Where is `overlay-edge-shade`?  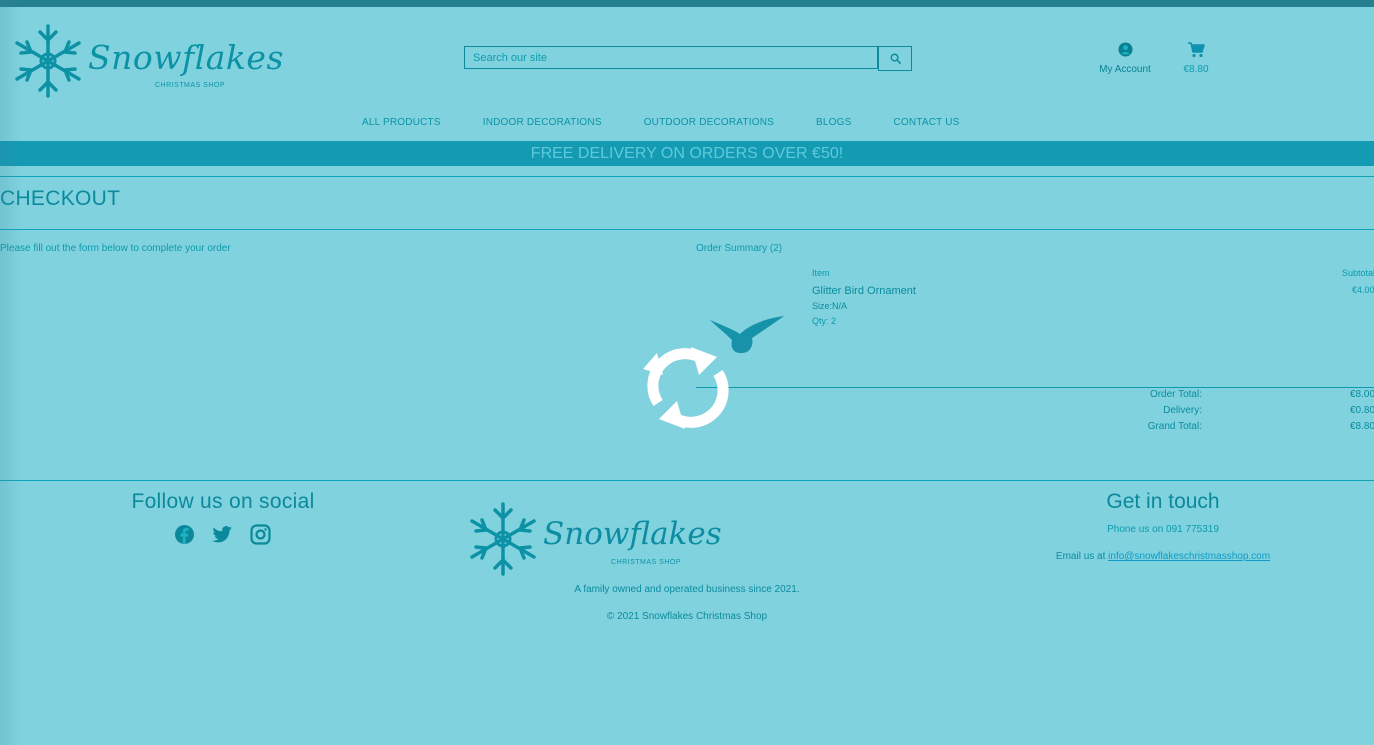
overlay-edge-shade is located at coordinates (11, 372).